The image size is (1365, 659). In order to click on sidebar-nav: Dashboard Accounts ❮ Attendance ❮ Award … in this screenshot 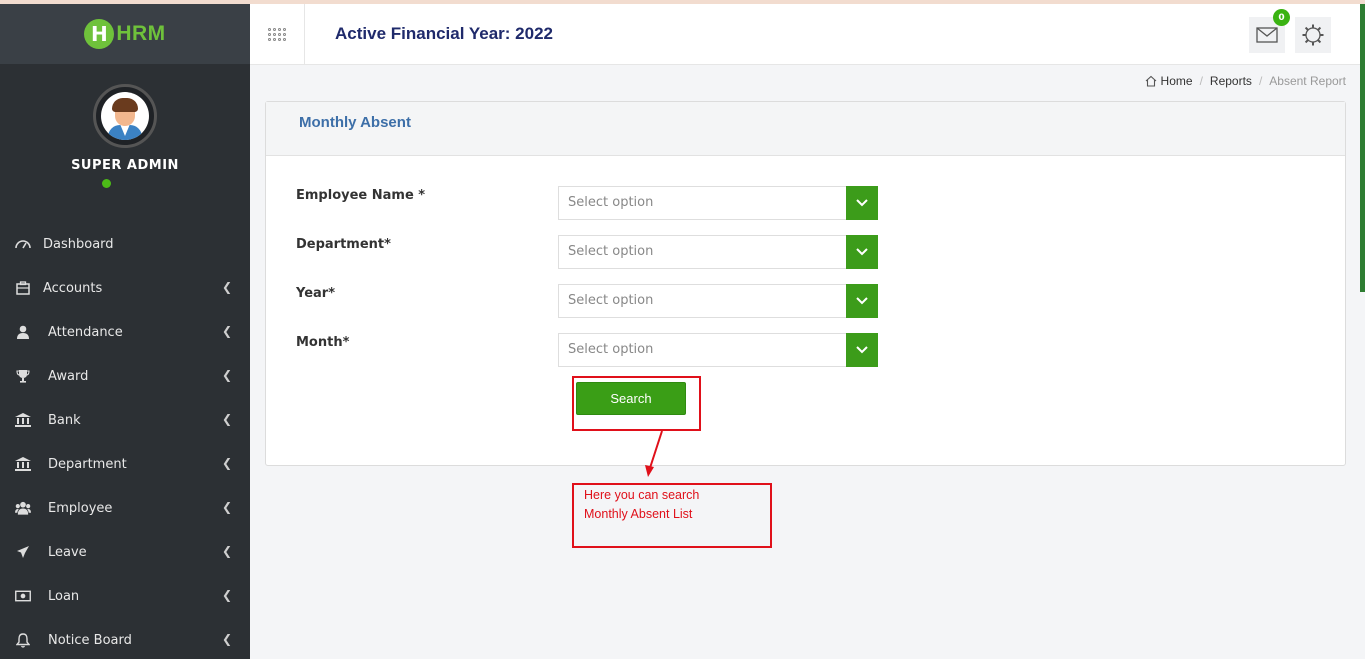, I will do `click(125, 440)`.